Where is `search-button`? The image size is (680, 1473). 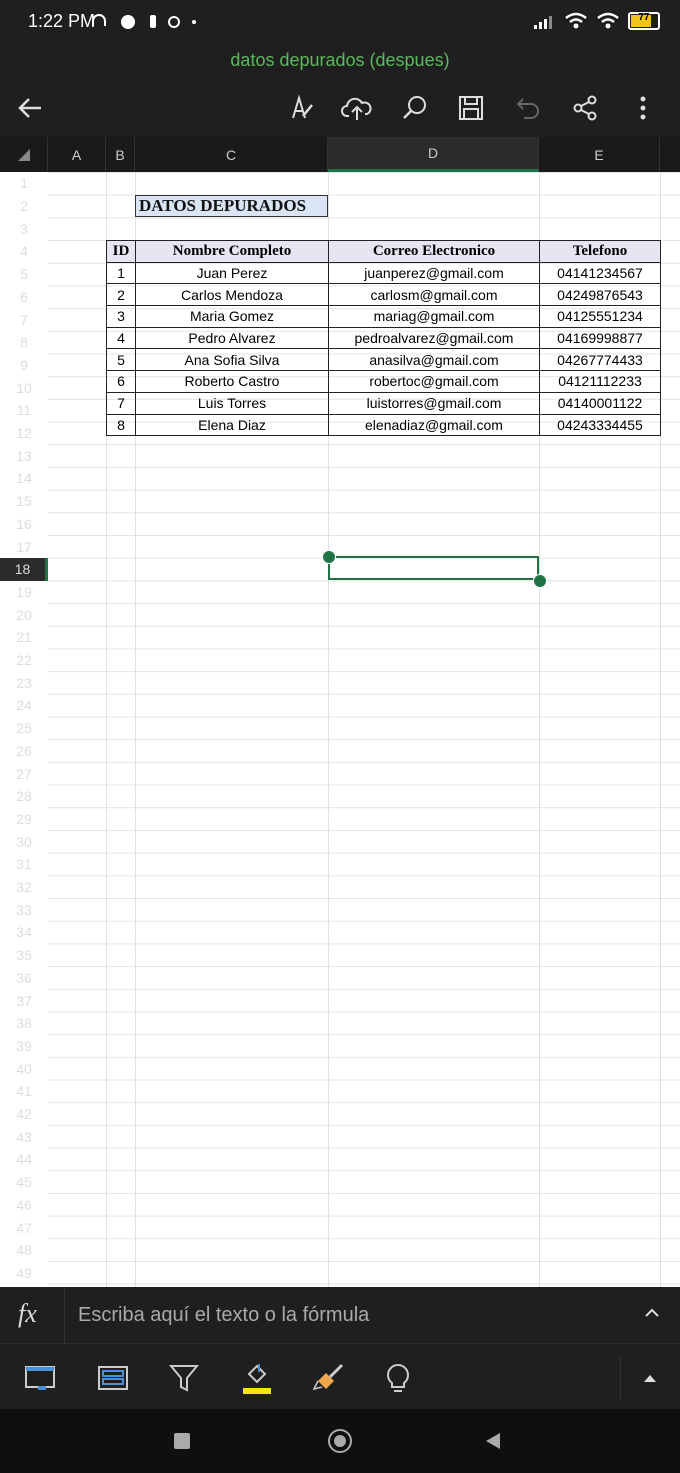 search-button is located at coordinates (414, 108).